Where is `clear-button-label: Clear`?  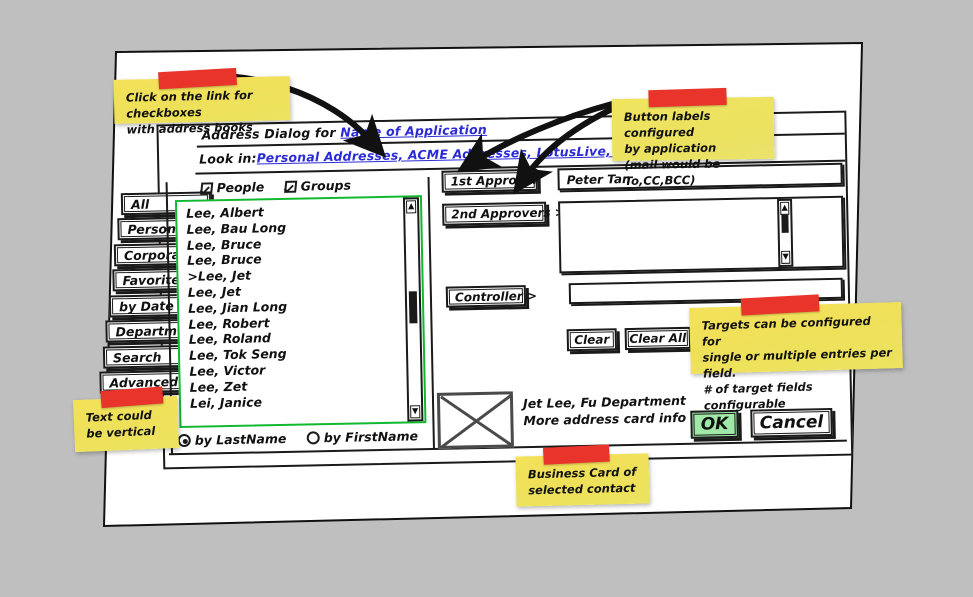
clear-button-label: Clear is located at coordinates (591, 339).